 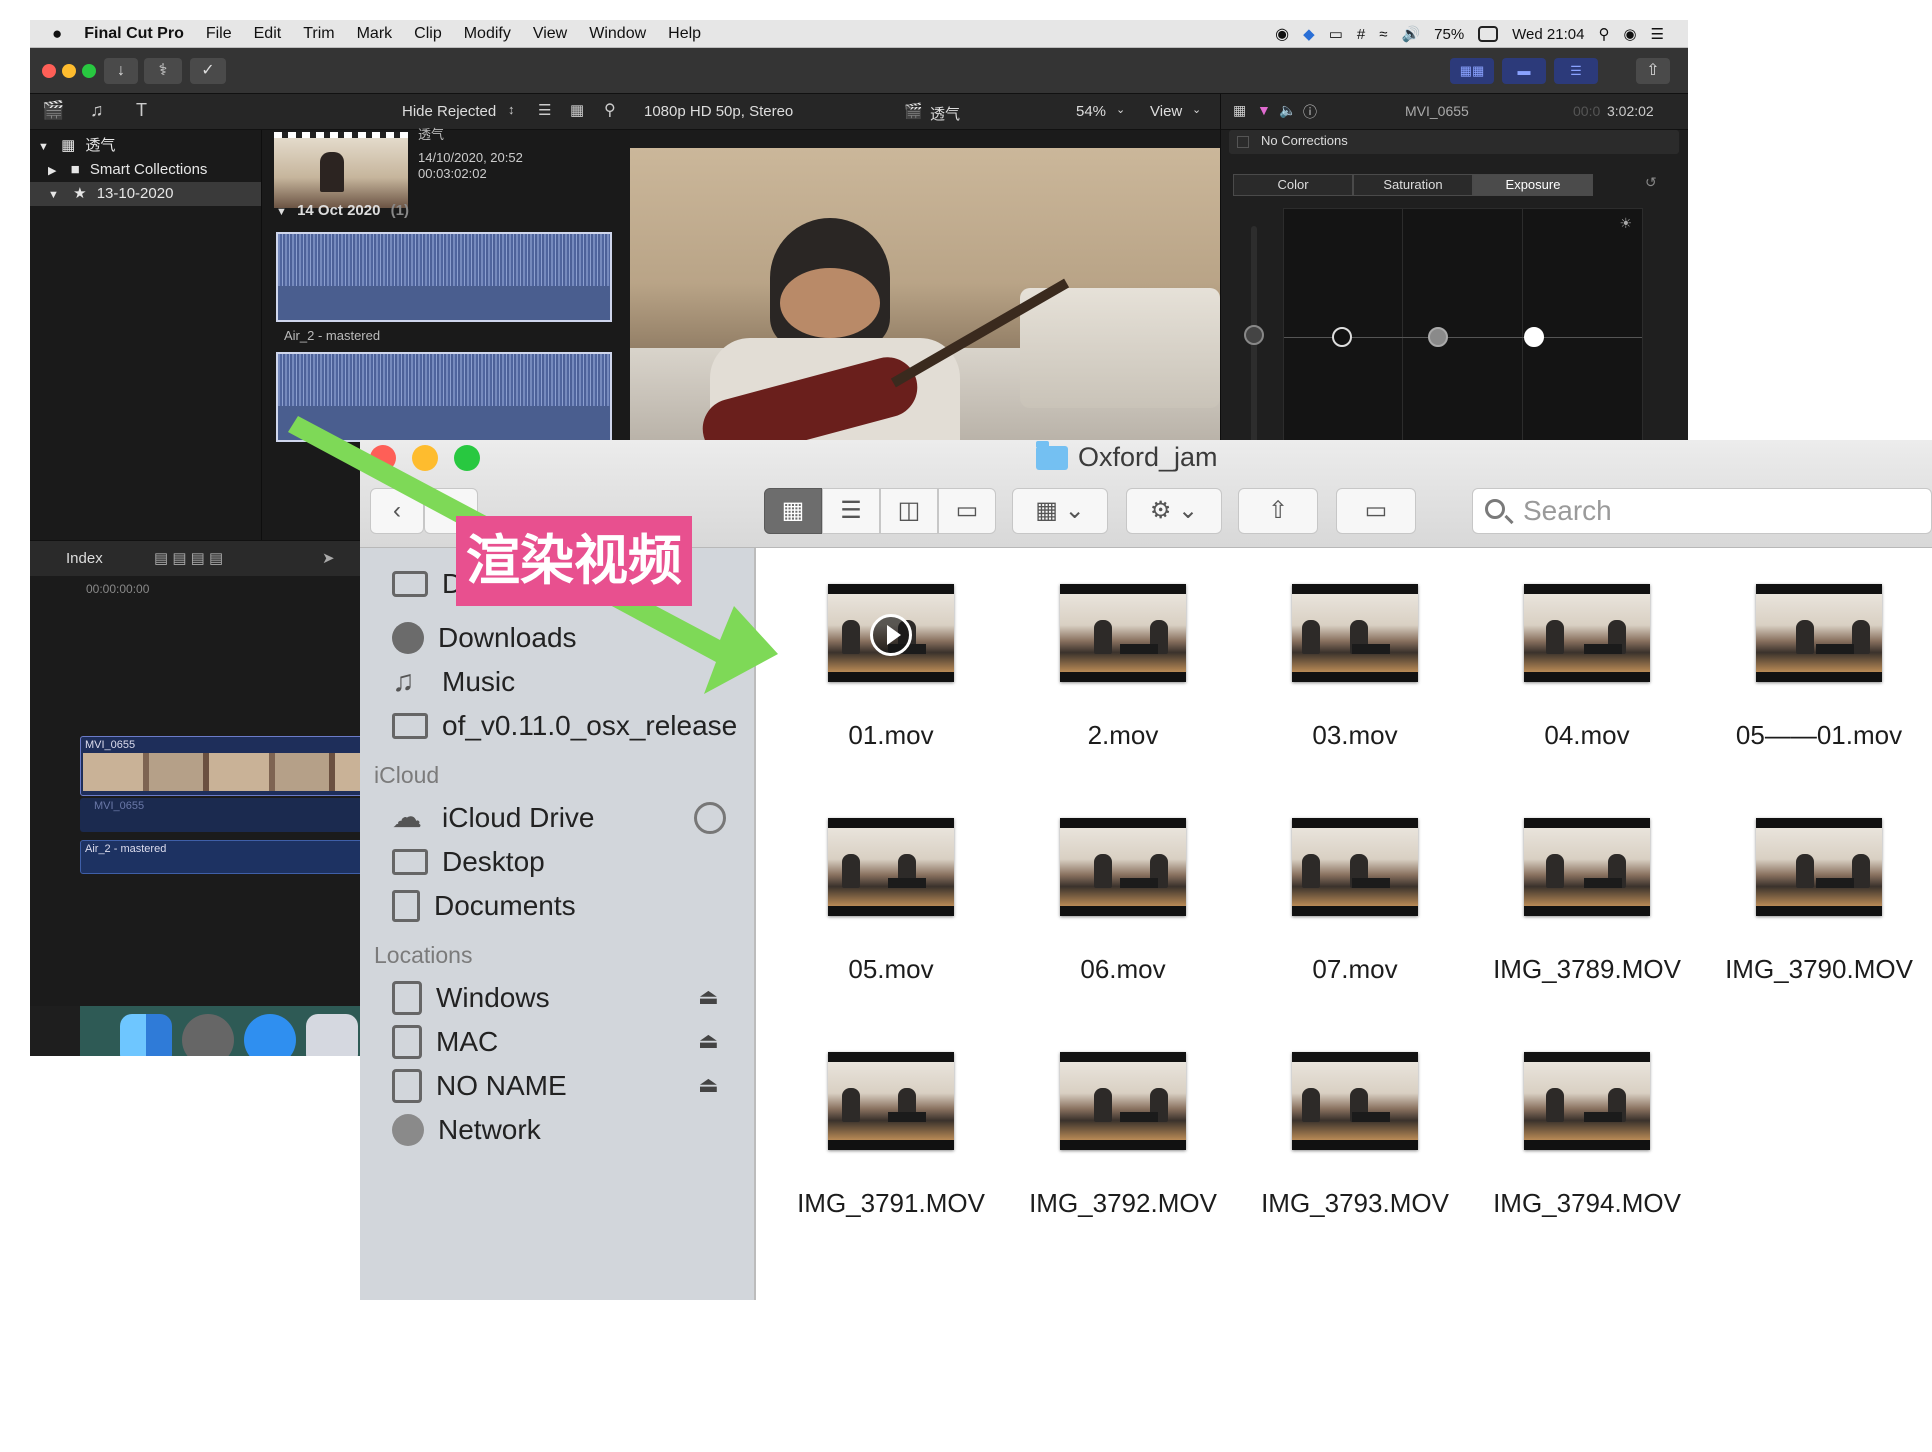 What do you see at coordinates (1264, 110) in the screenshot?
I see `color-icon: ▼` at bounding box center [1264, 110].